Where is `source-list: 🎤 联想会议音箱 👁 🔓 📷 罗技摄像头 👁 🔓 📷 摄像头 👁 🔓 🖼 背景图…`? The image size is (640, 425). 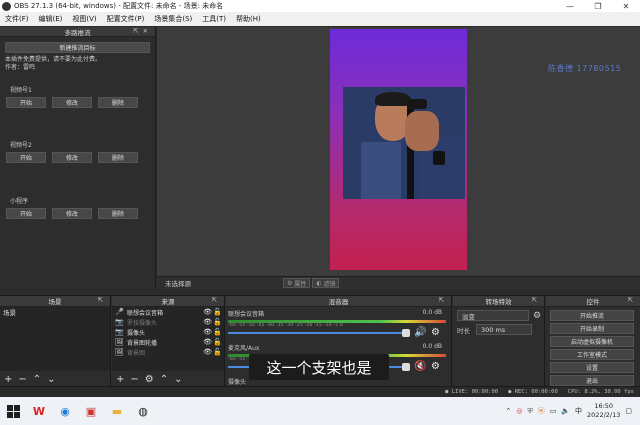 source-list: 🎤 联想会议音箱 👁 🔓 📷 罗技摄像头 👁 🔓 📷 摄像头 👁 🔓 🖼 背景图… is located at coordinates (168, 339).